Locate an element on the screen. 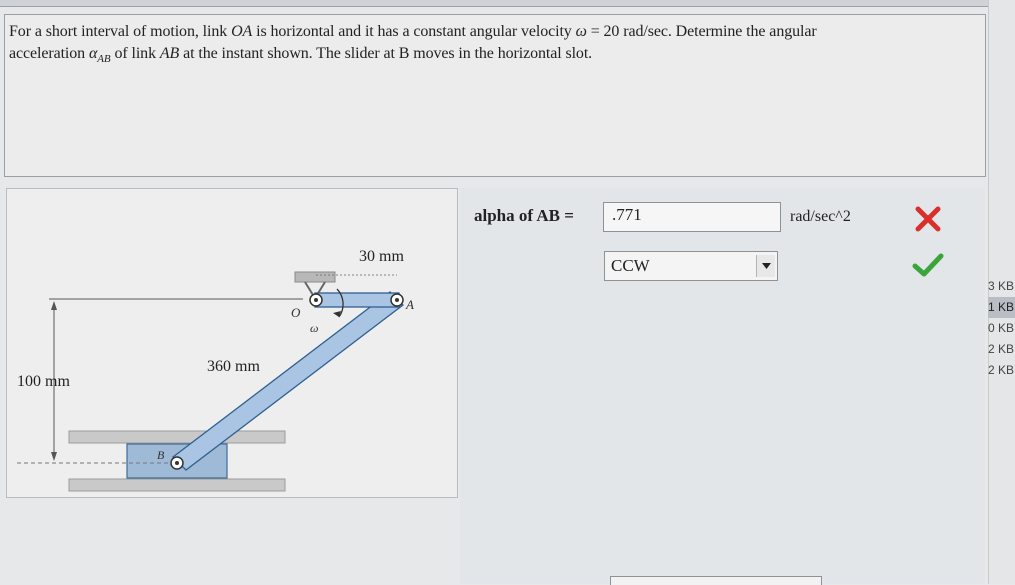  dim-label-100mm: 100 mm is located at coordinates (43, 381).